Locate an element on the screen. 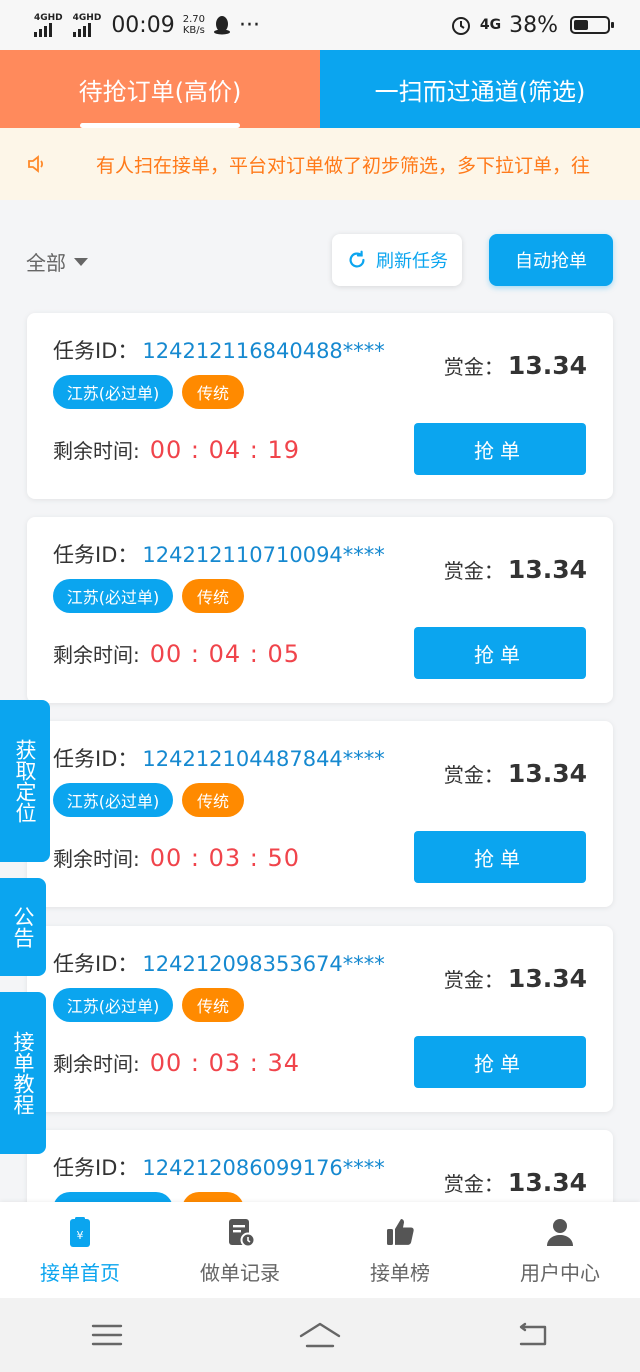  announcement-label: 公告 is located at coordinates (23, 927).